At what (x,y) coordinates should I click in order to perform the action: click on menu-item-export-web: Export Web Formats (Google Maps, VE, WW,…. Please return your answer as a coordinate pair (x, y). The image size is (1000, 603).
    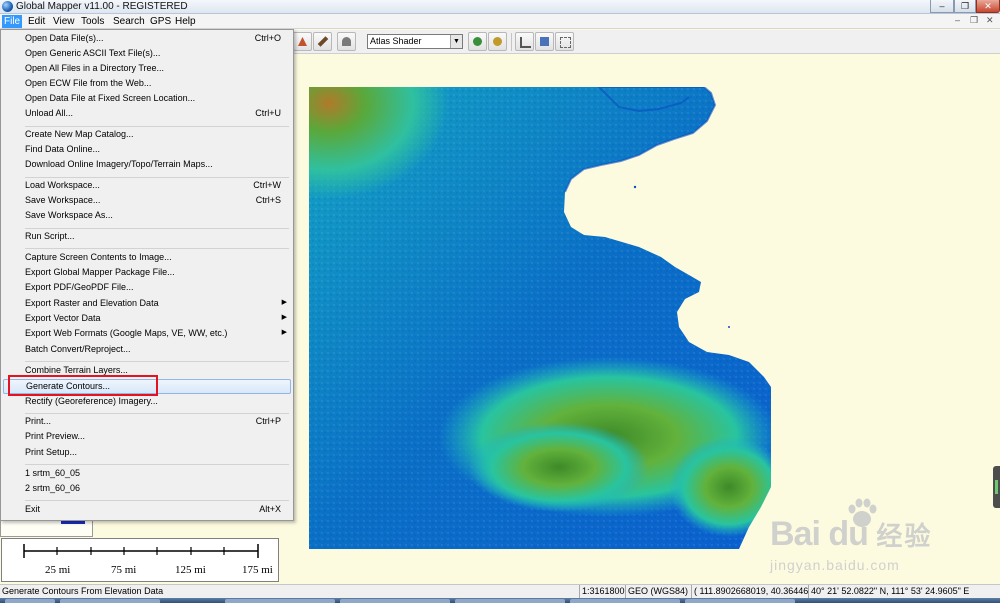
    Looking at the image, I should click on (147, 334).